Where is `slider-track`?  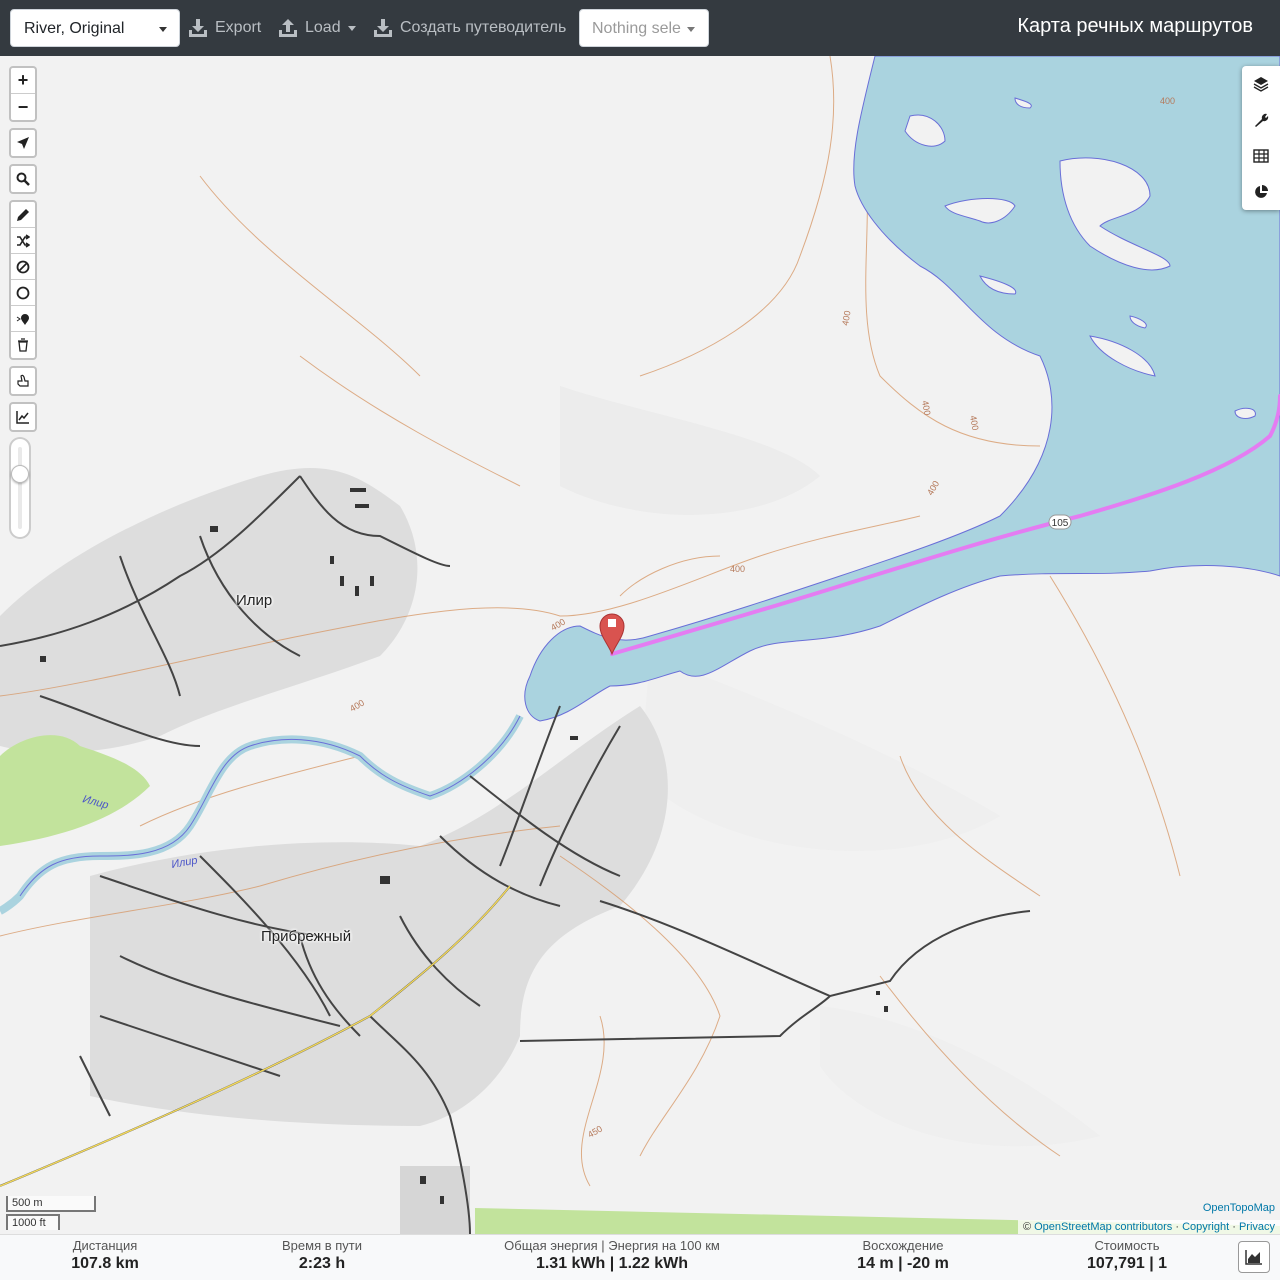 slider-track is located at coordinates (20, 488).